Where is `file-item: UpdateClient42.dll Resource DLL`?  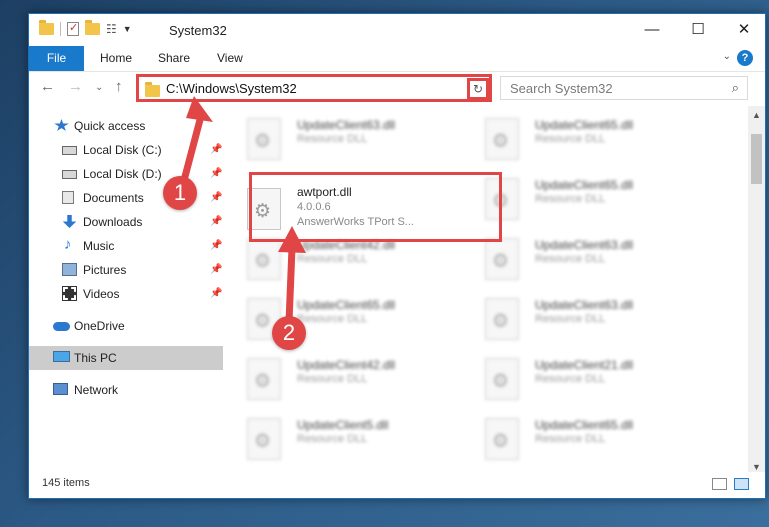
file-item: UpdateClient42.dll Resource DLL is located at coordinates (338, 374).